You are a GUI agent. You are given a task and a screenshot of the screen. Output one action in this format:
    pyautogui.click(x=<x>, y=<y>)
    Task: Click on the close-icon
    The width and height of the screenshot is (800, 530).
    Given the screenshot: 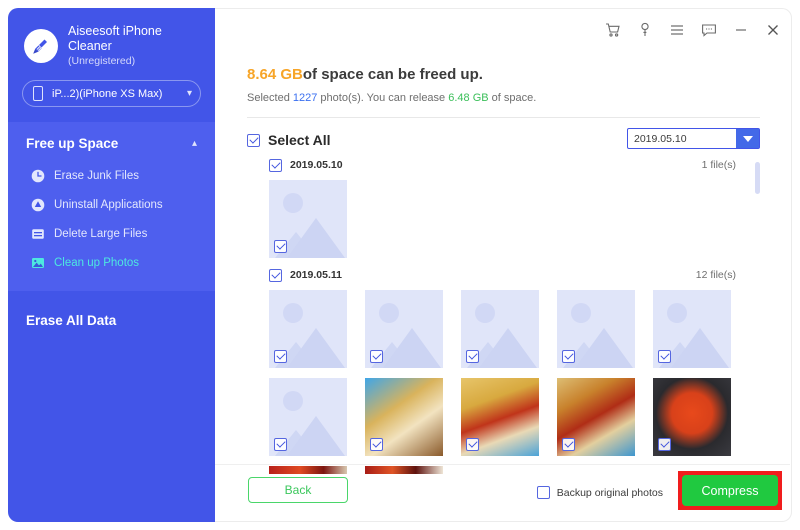 What is the action you would take?
    pyautogui.click(x=772, y=30)
    